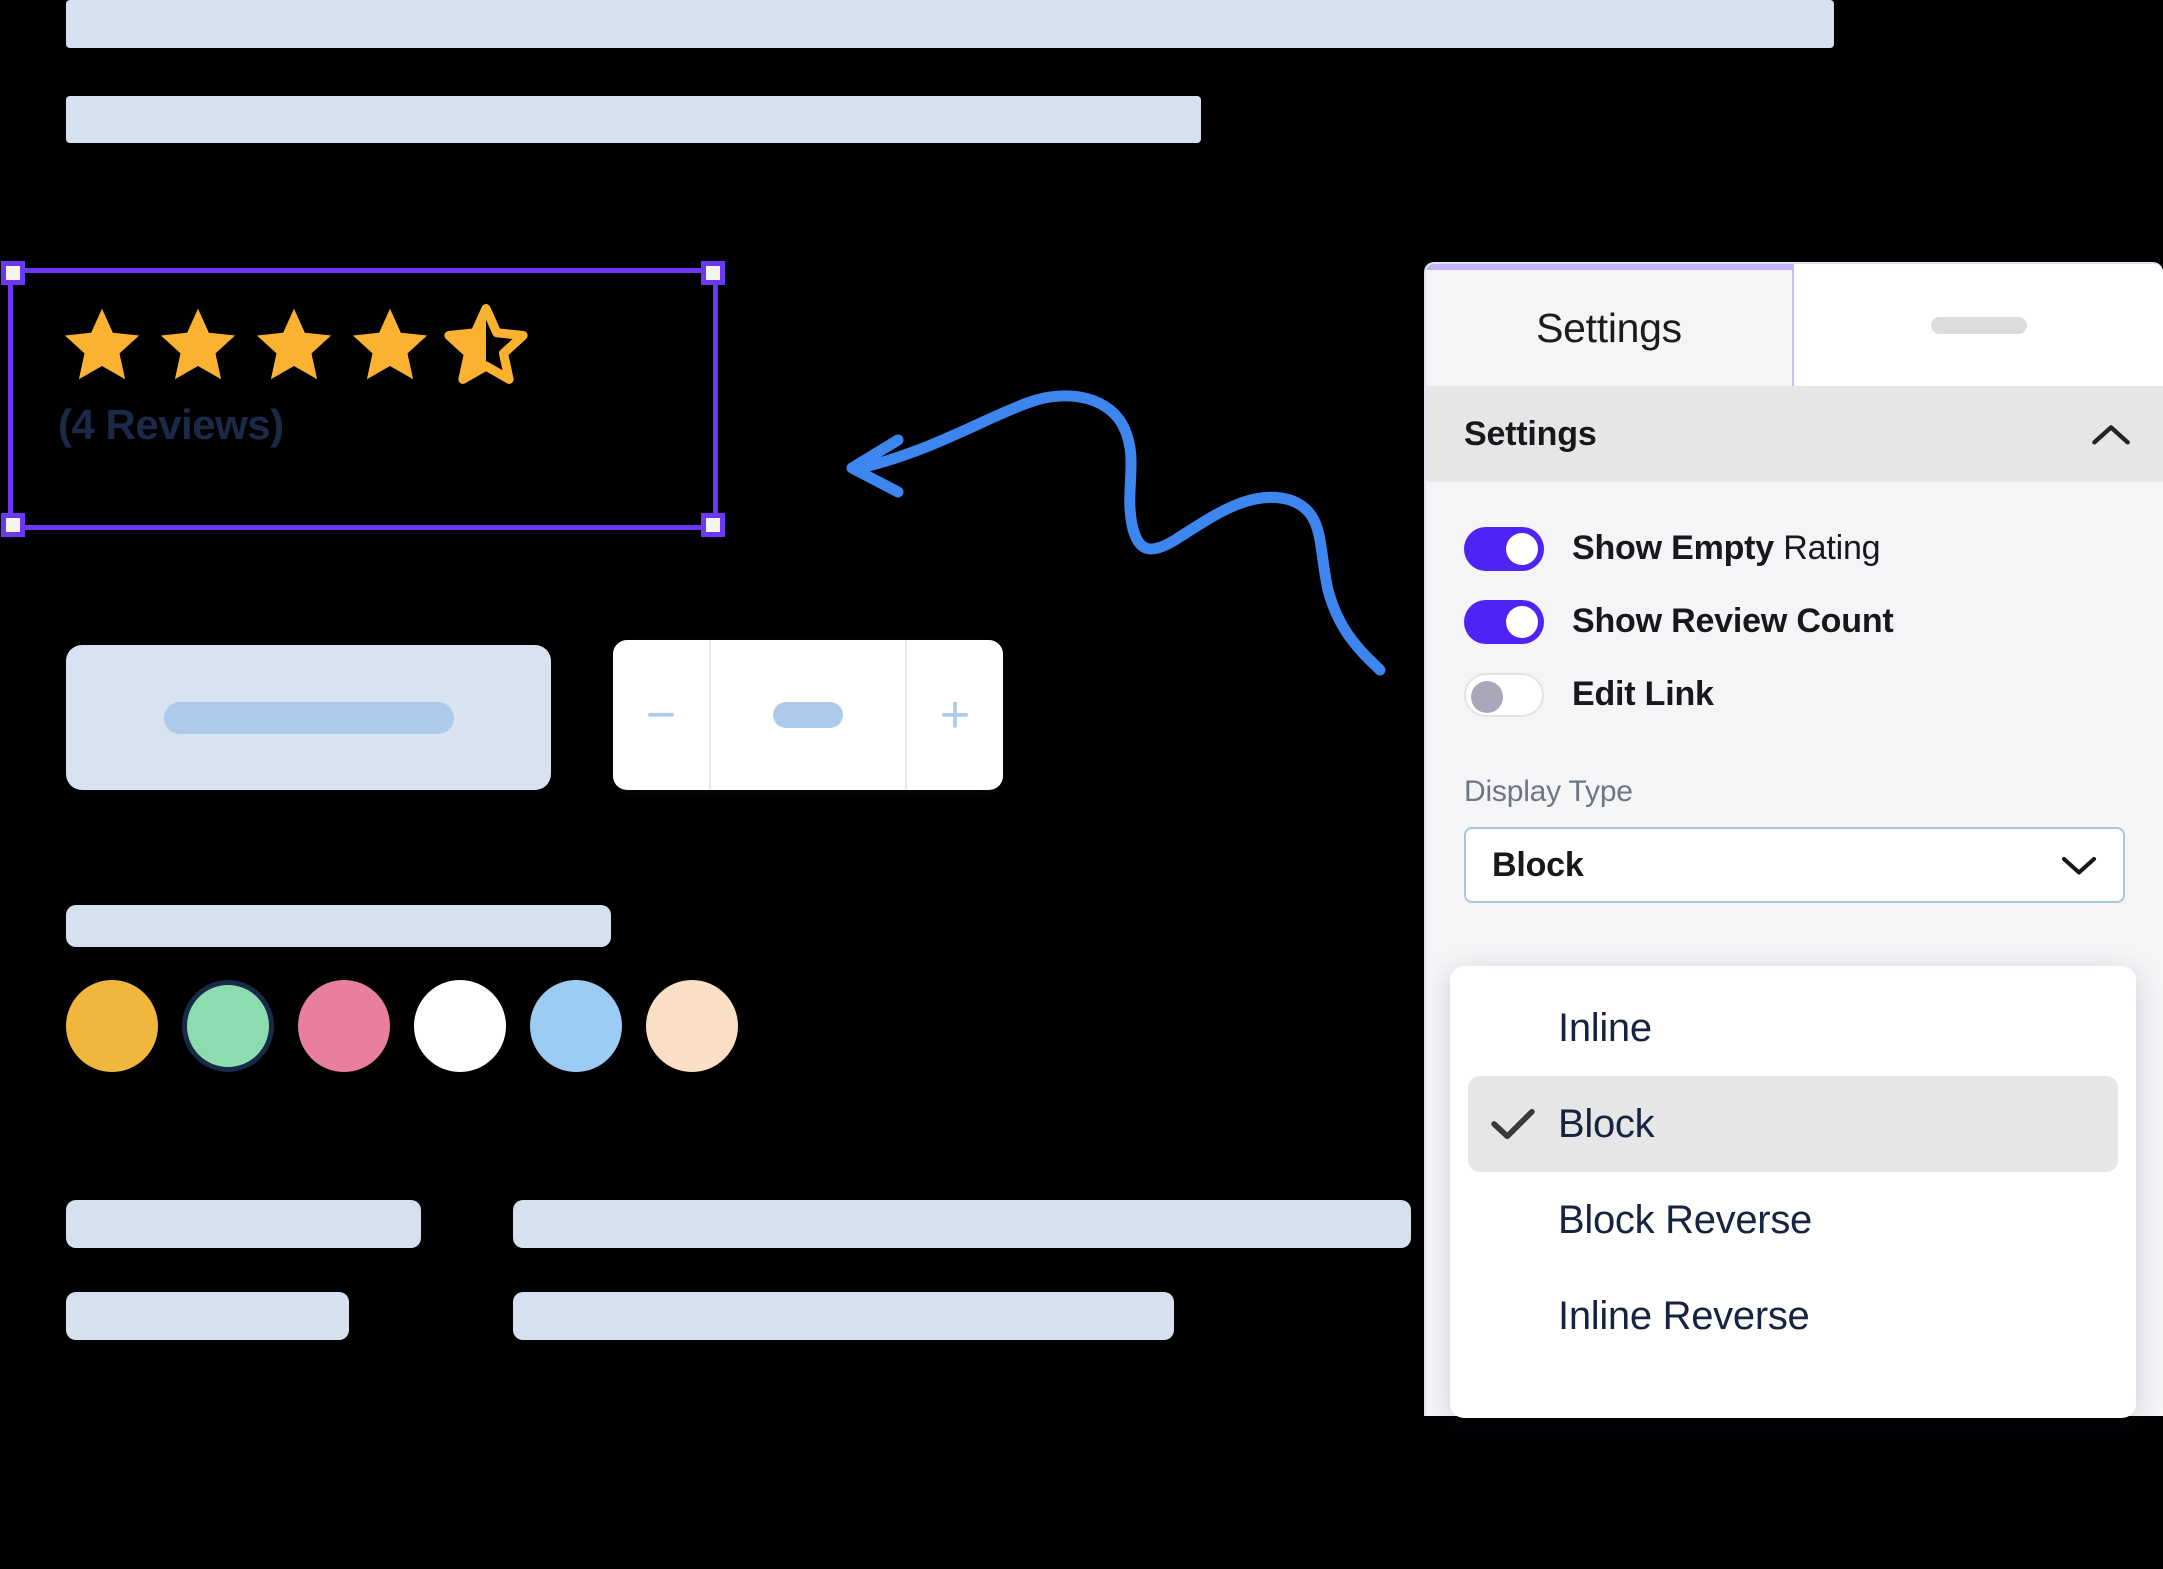 The height and width of the screenshot is (1569, 2163). I want to click on swatch-peach, so click(692, 1026).